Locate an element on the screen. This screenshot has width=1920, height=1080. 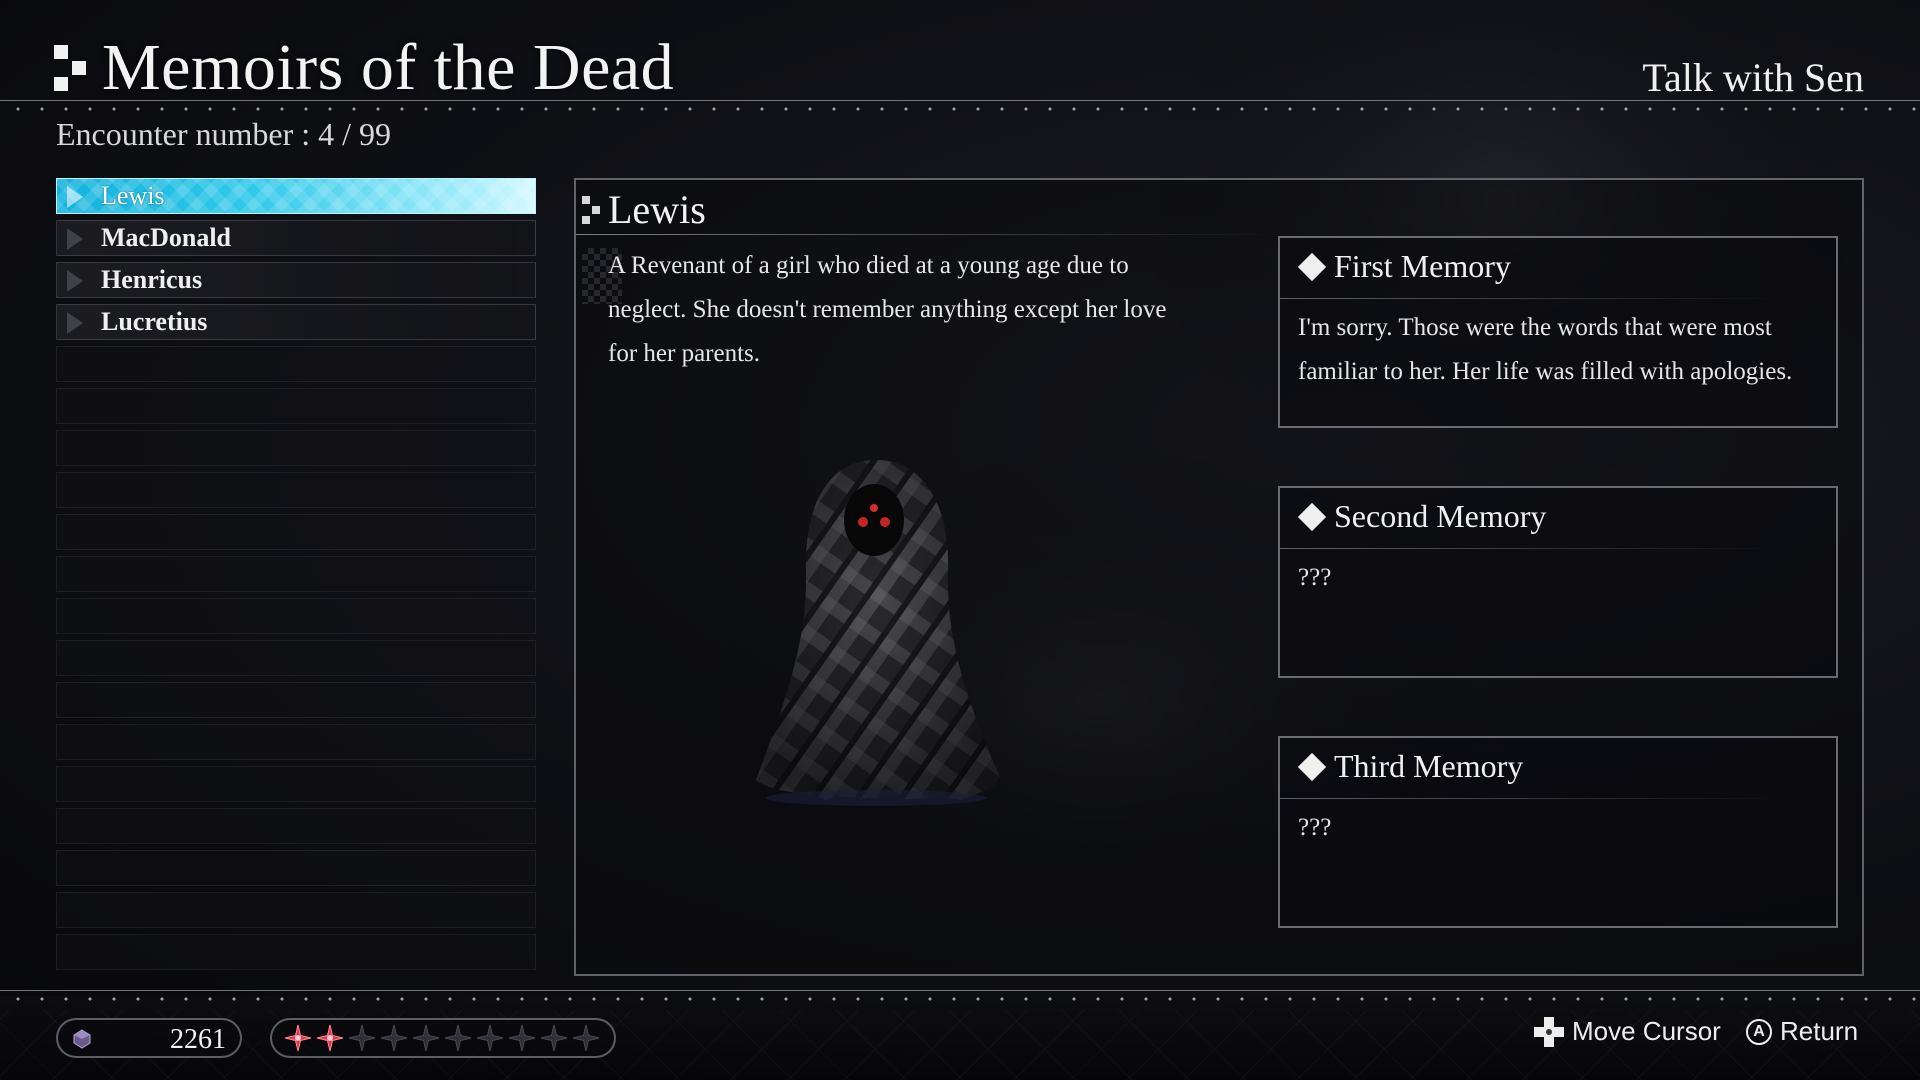
header: Memoirs of the Dead is located at coordinates (364, 68).